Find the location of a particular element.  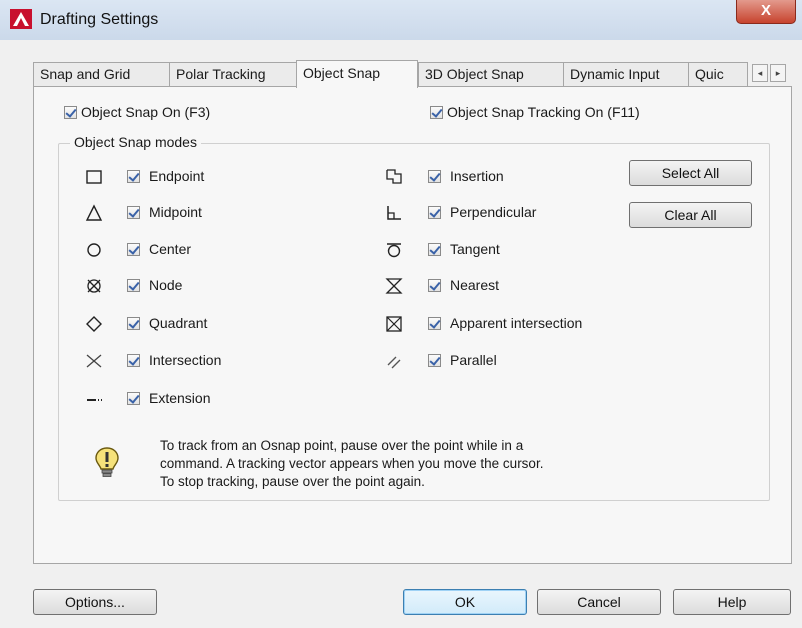

tangent-label: Tangent is located at coordinates (475, 249).